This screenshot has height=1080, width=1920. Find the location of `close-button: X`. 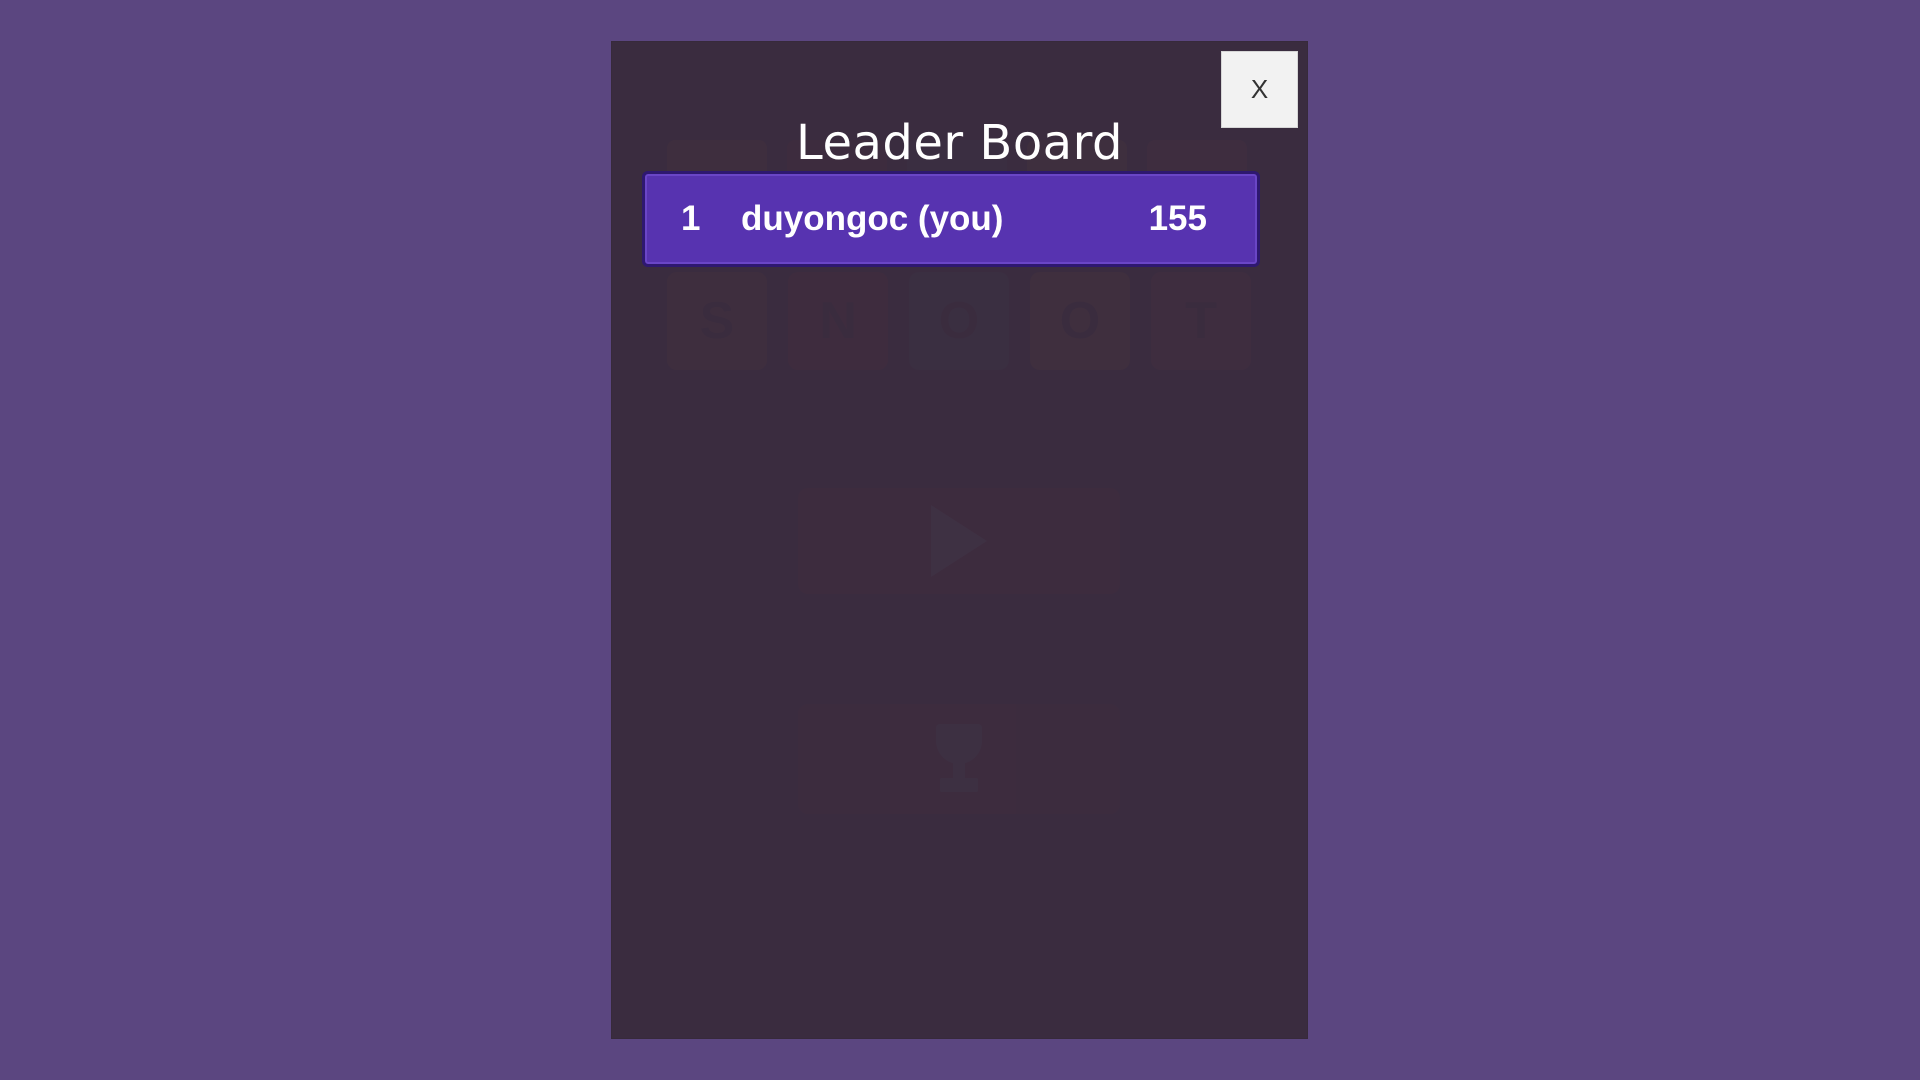

close-button: X is located at coordinates (1259, 89).